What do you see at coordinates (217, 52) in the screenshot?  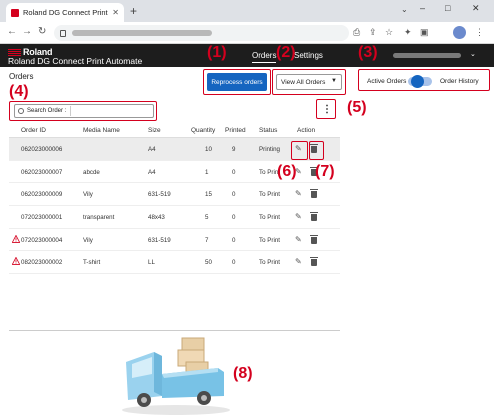 I see `callout-1: (1)` at bounding box center [217, 52].